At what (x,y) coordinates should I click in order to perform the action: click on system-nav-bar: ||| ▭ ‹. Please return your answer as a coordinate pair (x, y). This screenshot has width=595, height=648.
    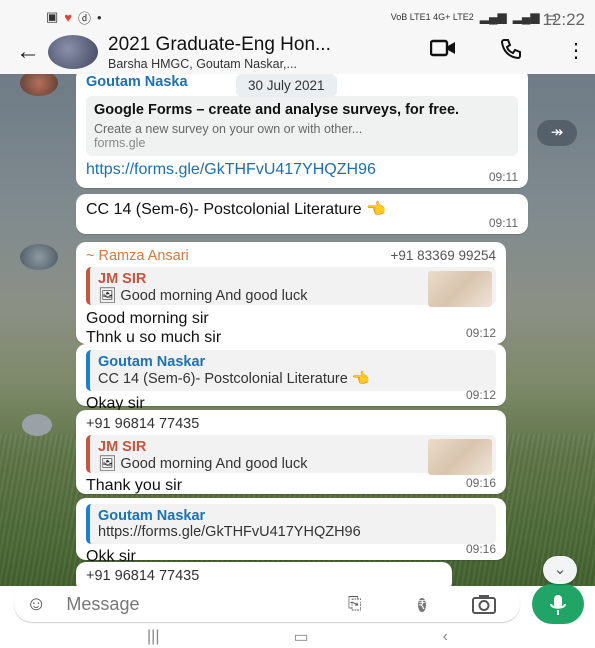
    Looking at the image, I should click on (297, 637).